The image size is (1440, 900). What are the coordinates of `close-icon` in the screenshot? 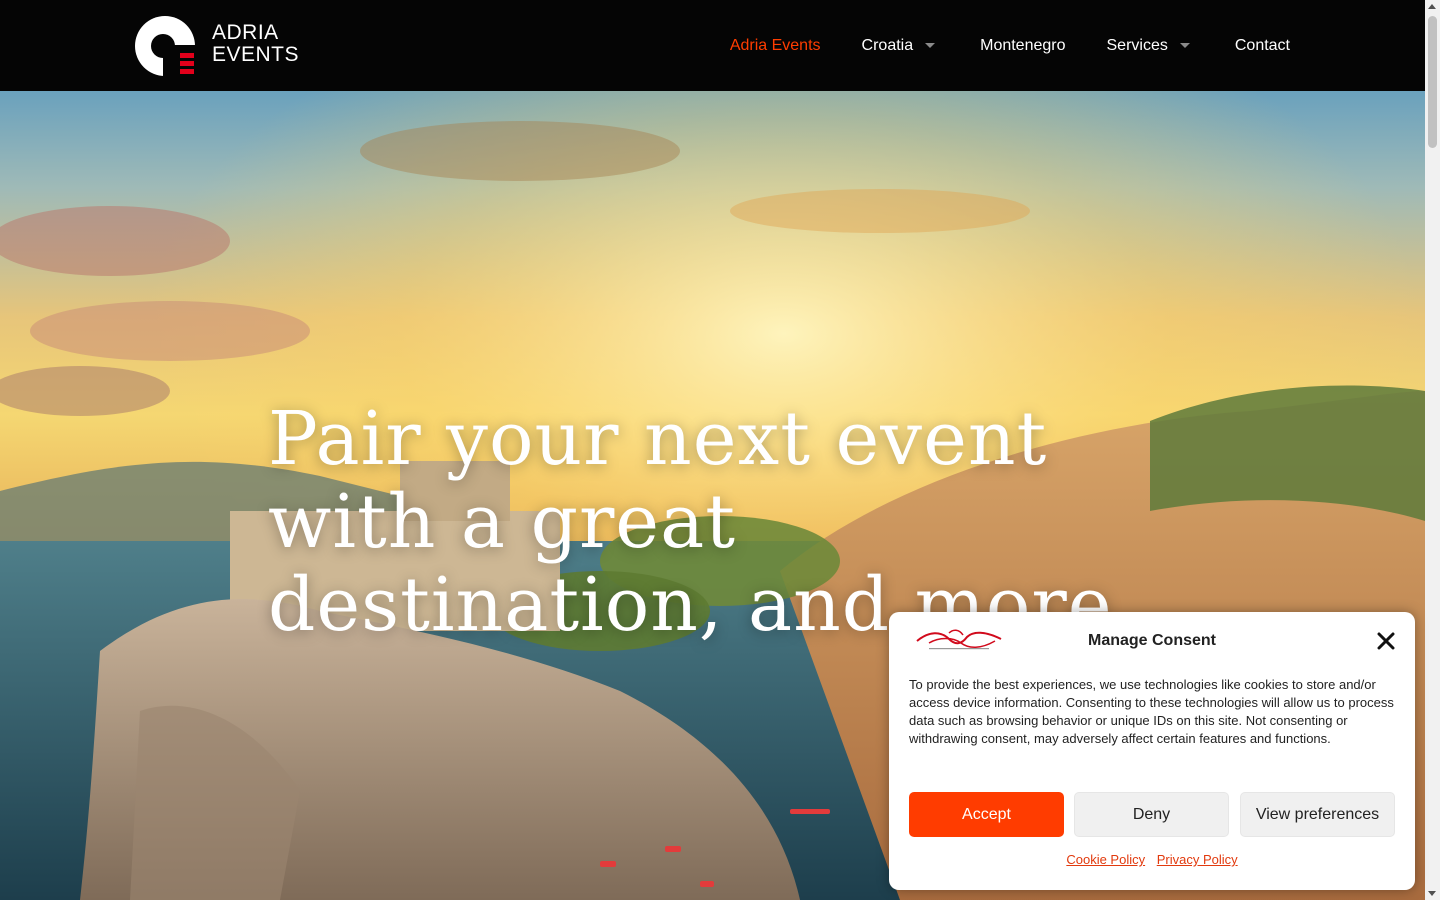 It's located at (1386, 641).